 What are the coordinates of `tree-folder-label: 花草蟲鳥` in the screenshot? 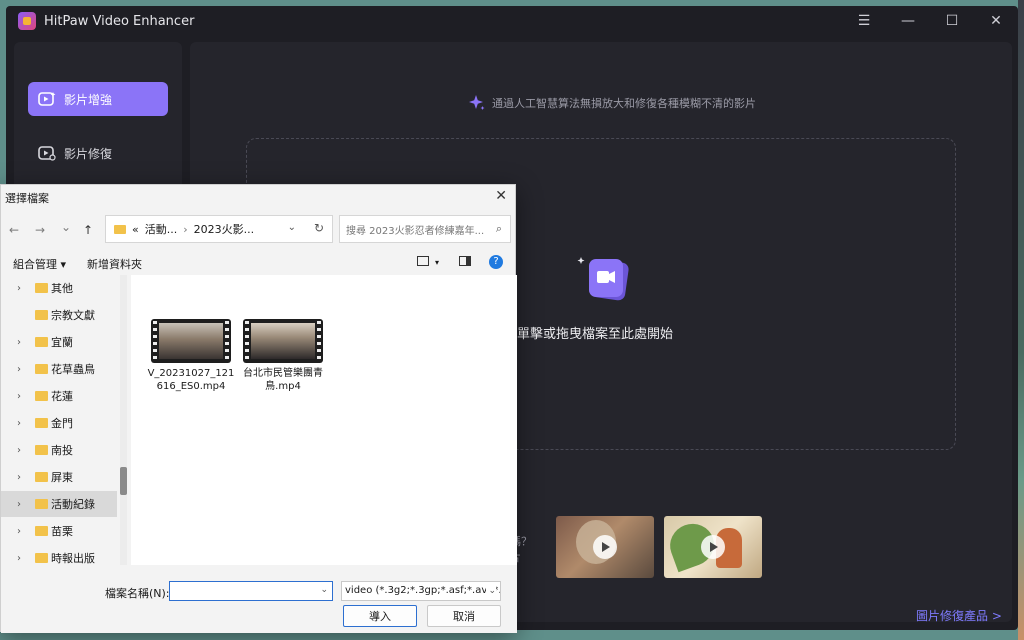 It's located at (73, 369).